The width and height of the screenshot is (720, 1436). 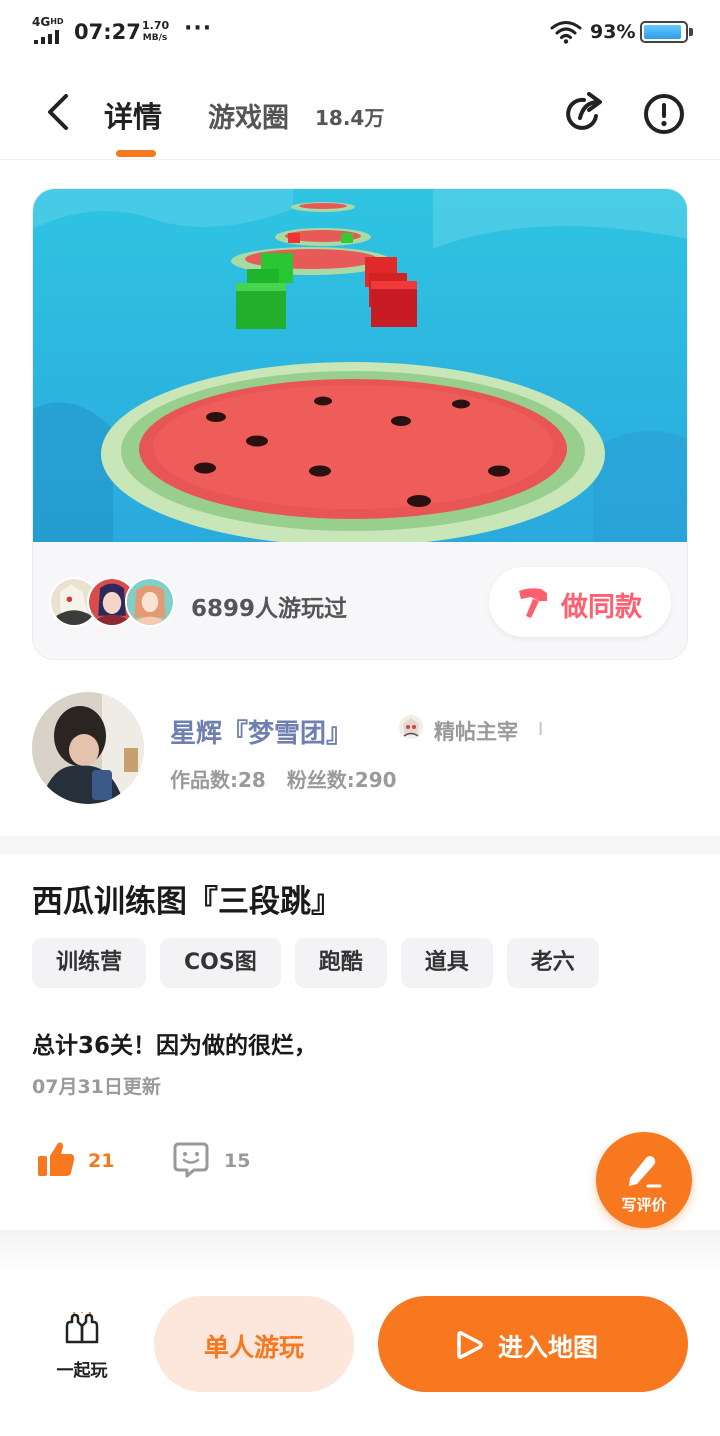 What do you see at coordinates (533, 603) in the screenshot?
I see `hammer-icon` at bounding box center [533, 603].